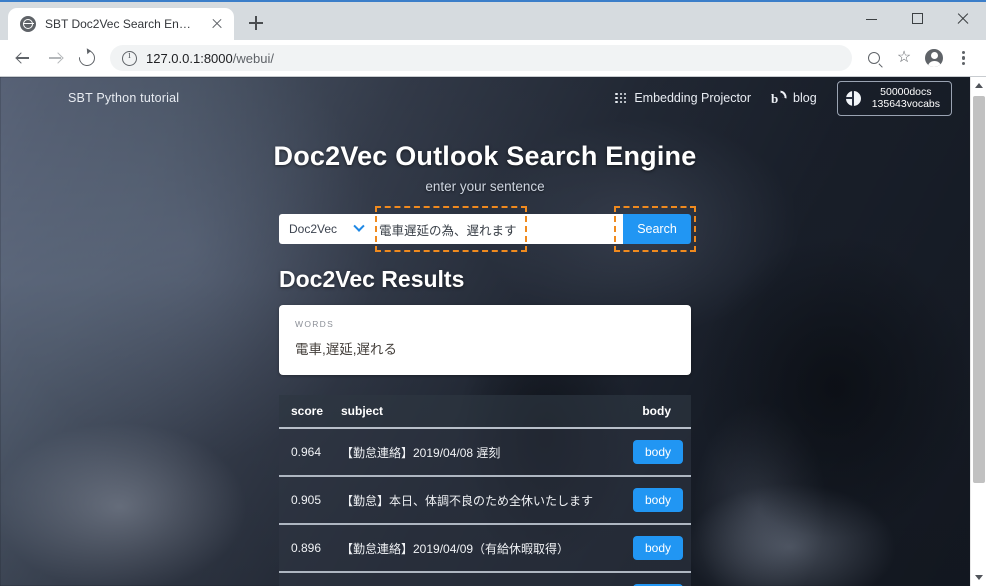  I want to click on blog-b-icon: b, so click(779, 98).